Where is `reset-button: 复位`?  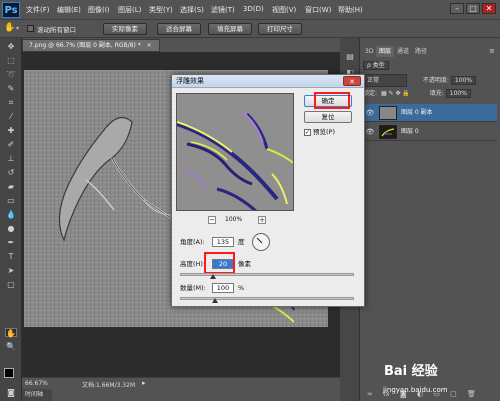
reset-button: 复位 is located at coordinates (328, 117).